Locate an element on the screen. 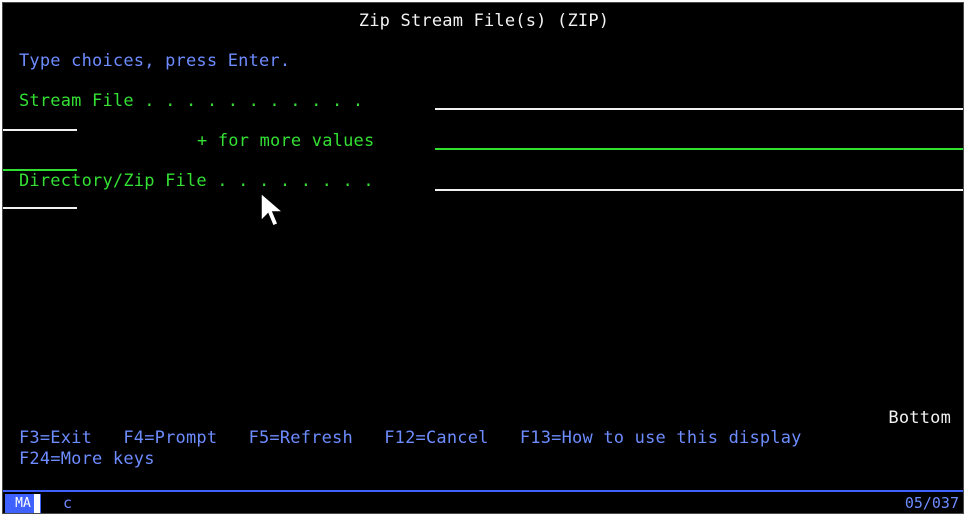 The width and height of the screenshot is (967, 516). stream-file-continuation-field is located at coordinates (40, 130).